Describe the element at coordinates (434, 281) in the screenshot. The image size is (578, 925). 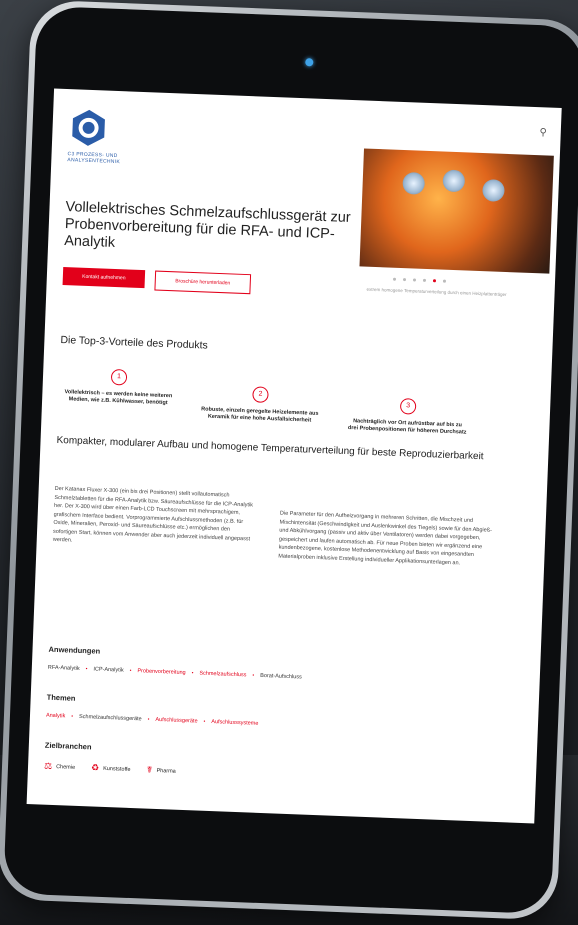
I see `carousel-dot-active` at that location.